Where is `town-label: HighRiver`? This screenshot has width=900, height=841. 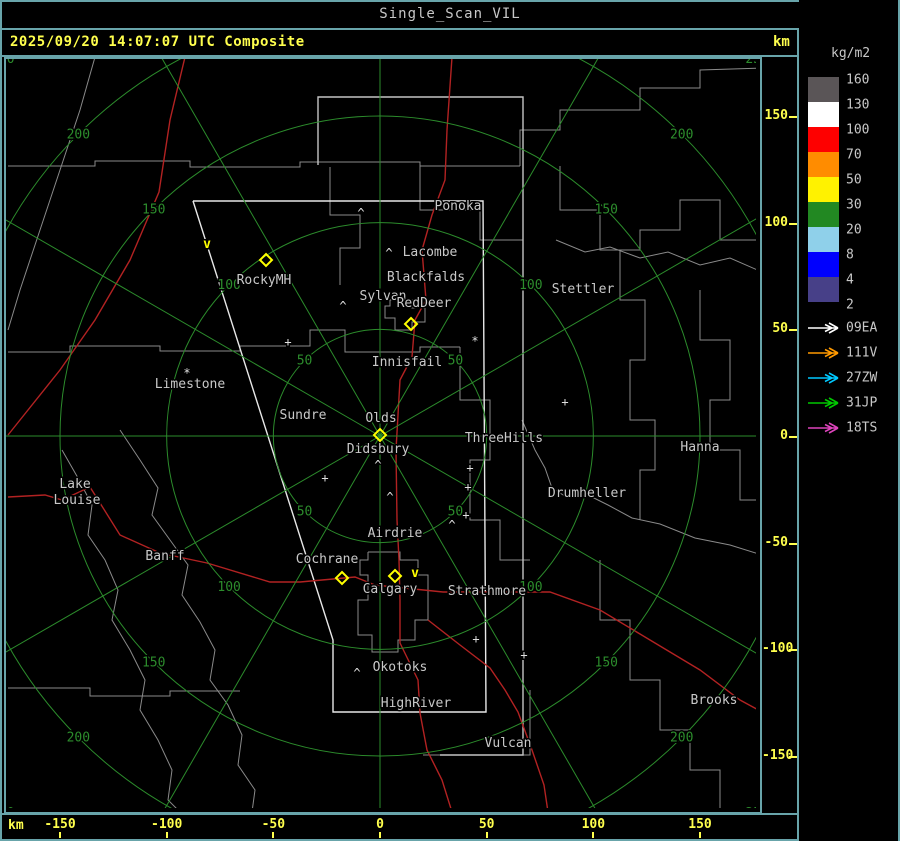 town-label: HighRiver is located at coordinates (416, 703).